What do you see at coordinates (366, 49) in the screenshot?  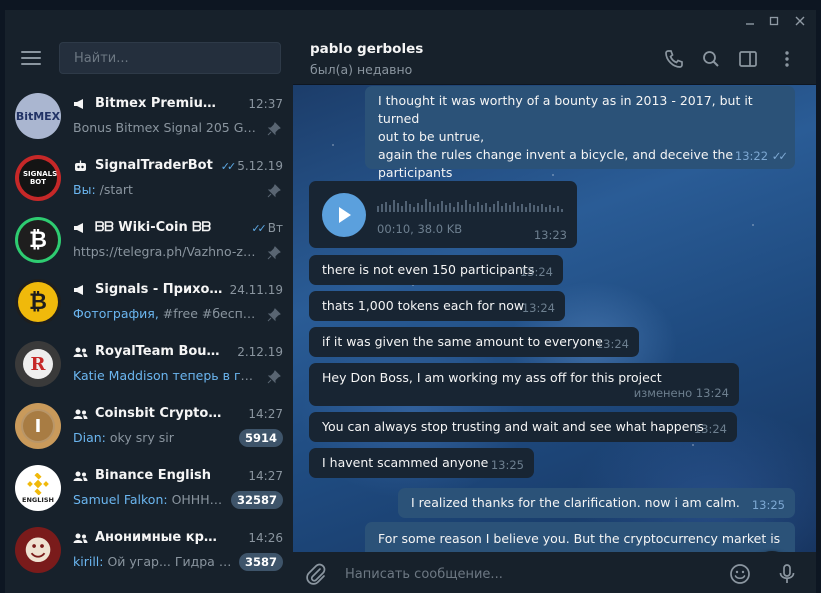 I see `peer-name: pablo gerboles` at bounding box center [366, 49].